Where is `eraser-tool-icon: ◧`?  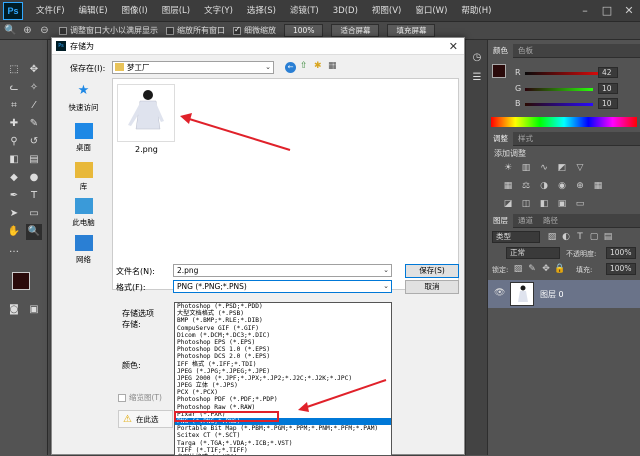 eraser-tool-icon: ◧ is located at coordinates (14, 160).